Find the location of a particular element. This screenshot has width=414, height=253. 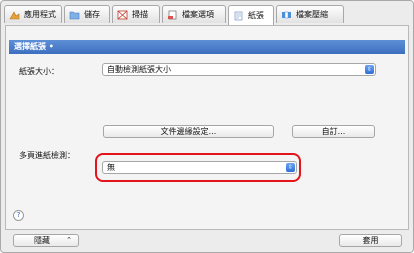

folder-icon is located at coordinates (74, 15).